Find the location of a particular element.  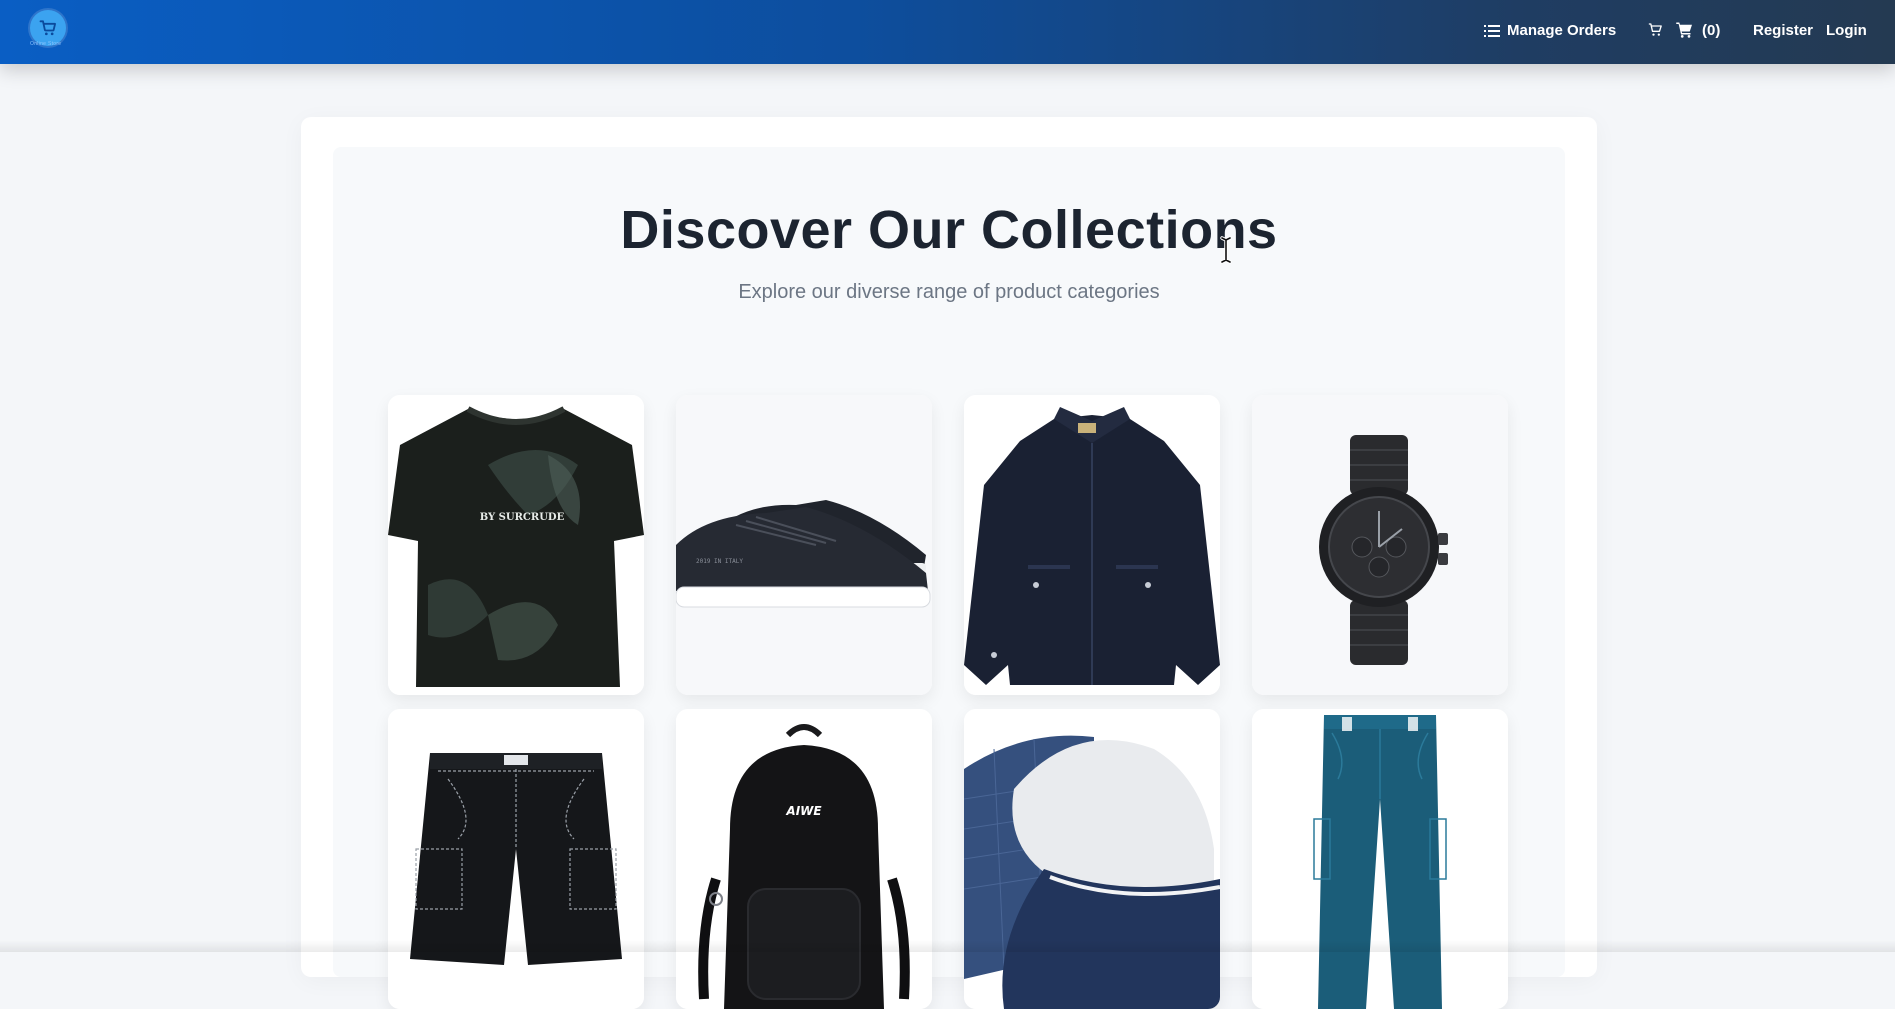

pants-image is located at coordinates (1380, 859).